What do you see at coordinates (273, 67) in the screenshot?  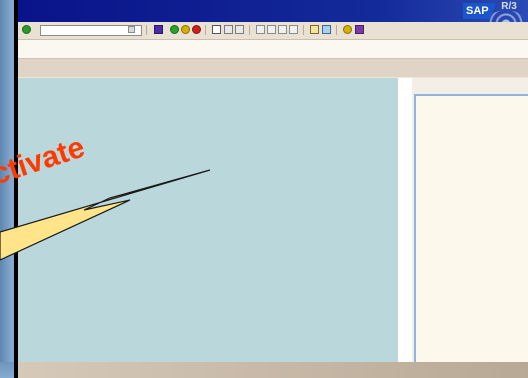 I see `application-toolbar` at bounding box center [273, 67].